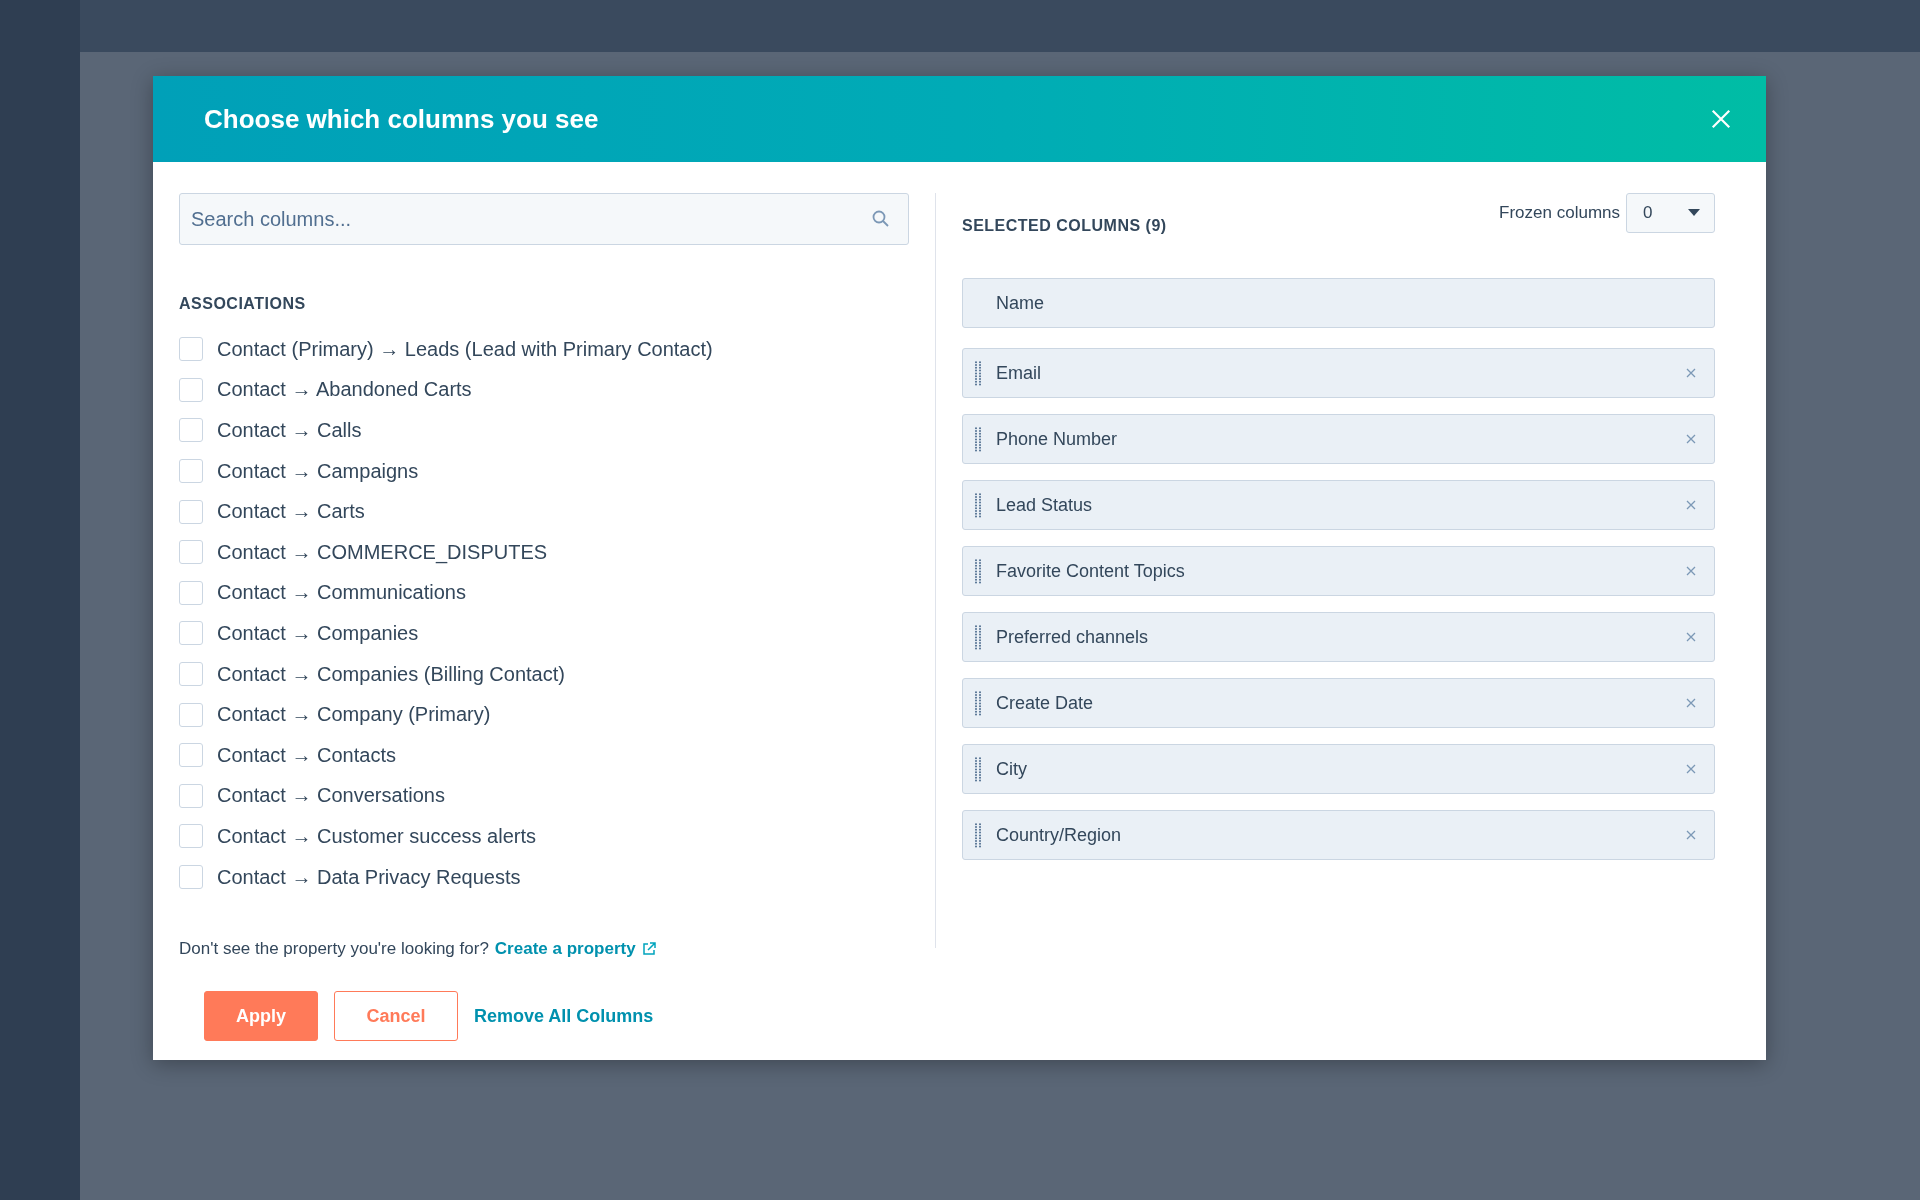 Image resolution: width=1920 pixels, height=1200 pixels. Describe the element at coordinates (291, 512) in the screenshot. I see `option-label: Contact → Carts` at that location.